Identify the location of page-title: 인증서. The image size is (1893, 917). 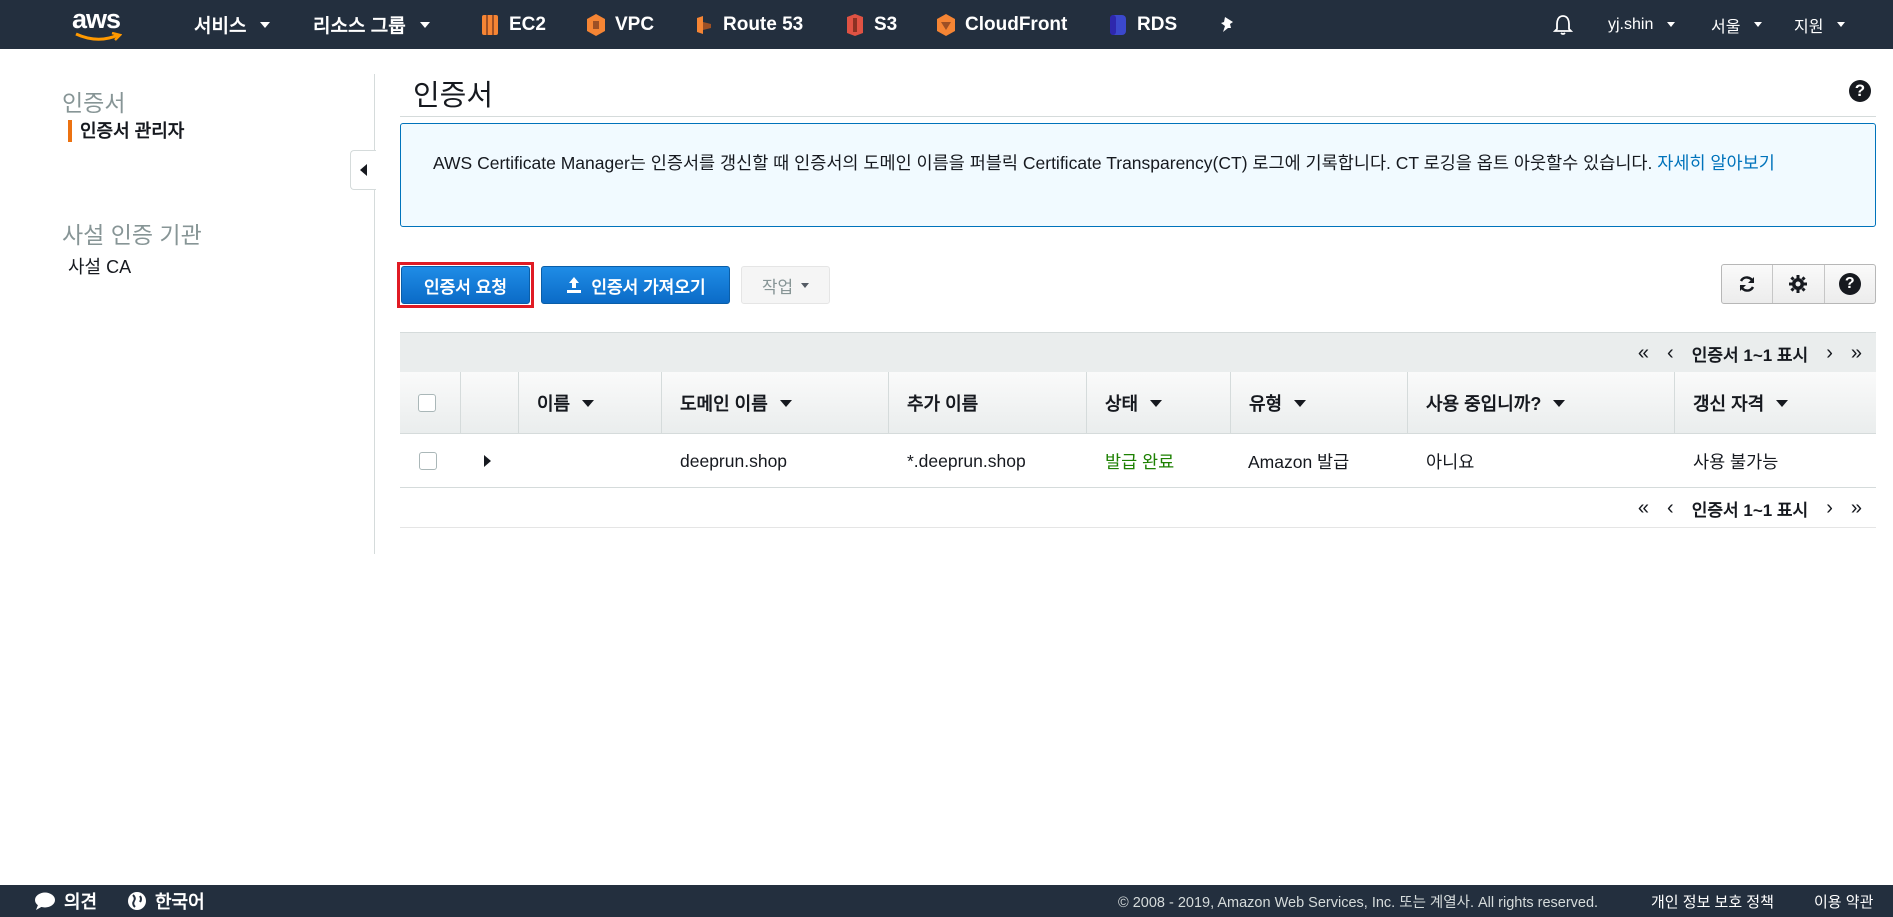
(453, 96).